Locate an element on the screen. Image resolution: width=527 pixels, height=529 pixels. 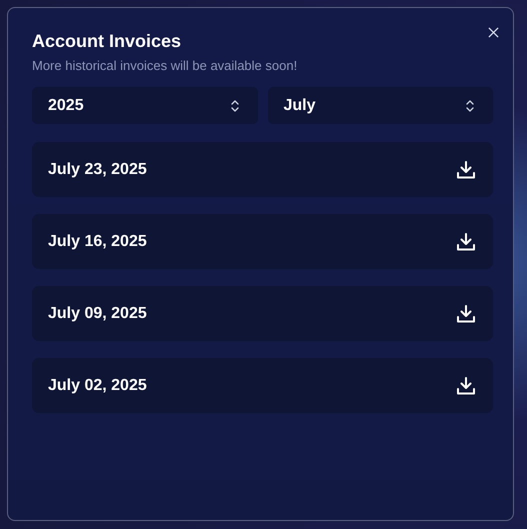
invoice-date: July 23, 2025 is located at coordinates (97, 169).